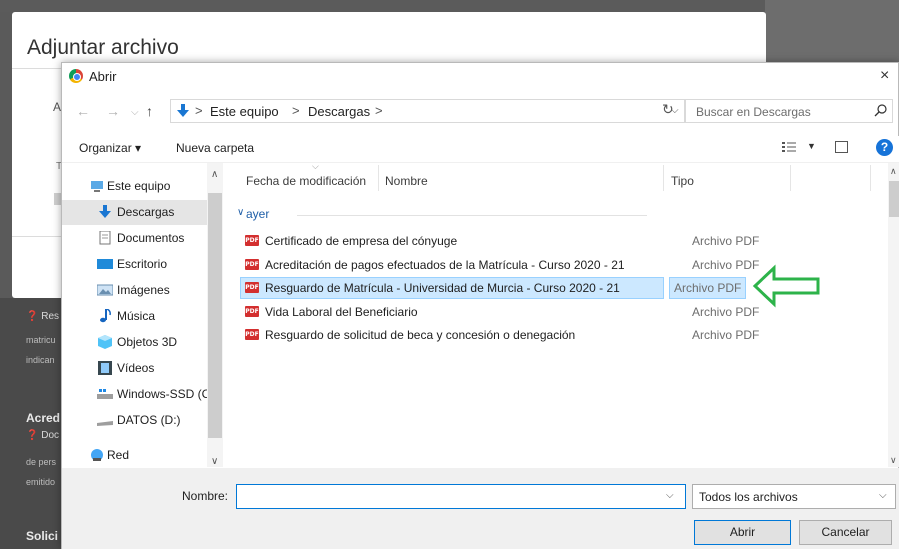  Describe the element at coordinates (142, 264) in the screenshot. I see `nav-label: Escritorio` at that location.